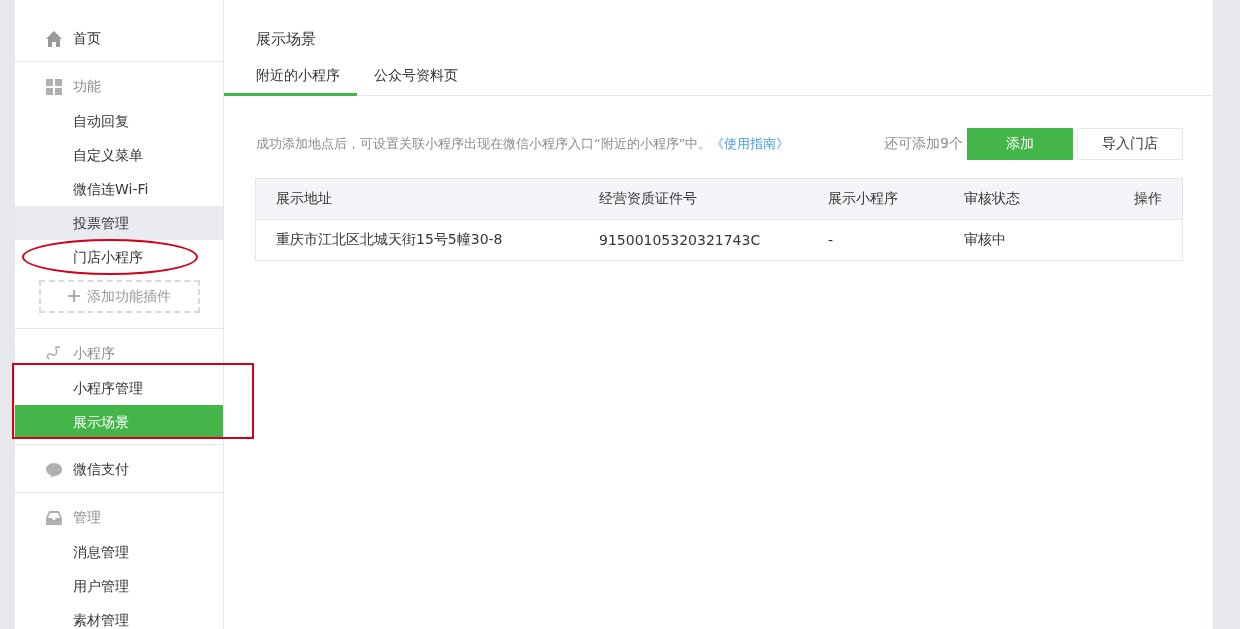 This screenshot has width=1240, height=629. Describe the element at coordinates (87, 518) in the screenshot. I see `section-title: 管理` at that location.